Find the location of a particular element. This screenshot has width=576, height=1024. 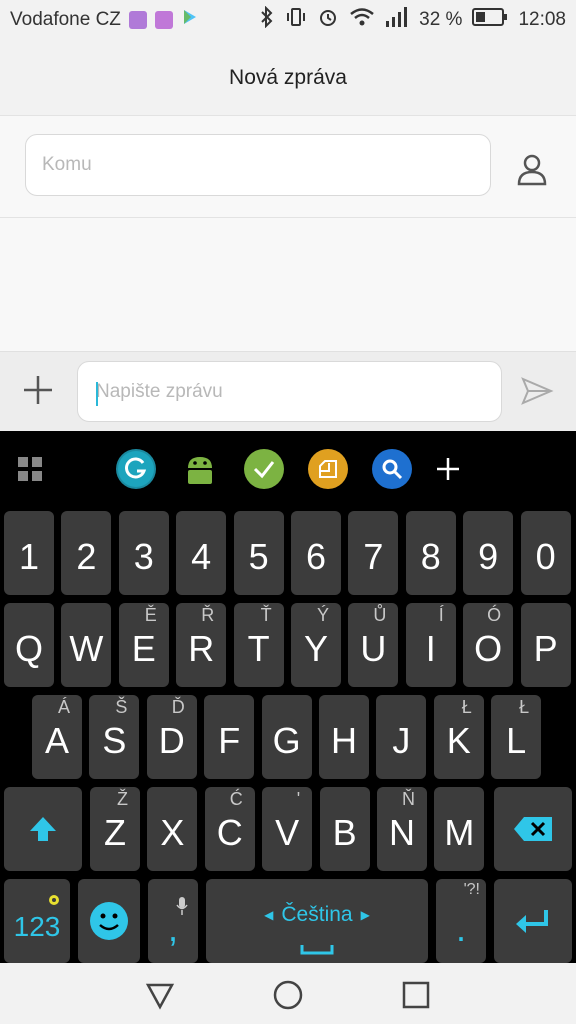

key-alt-label: Ě is located at coordinates (150, 615).